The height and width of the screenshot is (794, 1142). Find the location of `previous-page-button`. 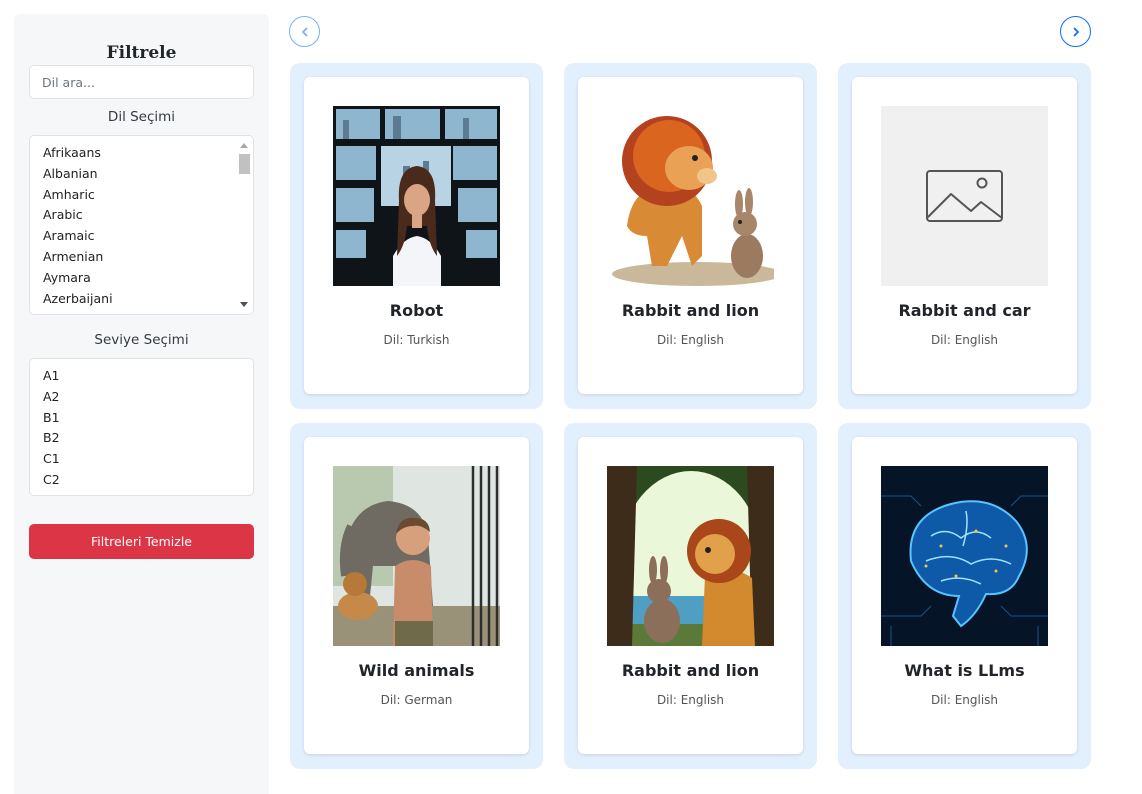

previous-page-button is located at coordinates (304, 31).